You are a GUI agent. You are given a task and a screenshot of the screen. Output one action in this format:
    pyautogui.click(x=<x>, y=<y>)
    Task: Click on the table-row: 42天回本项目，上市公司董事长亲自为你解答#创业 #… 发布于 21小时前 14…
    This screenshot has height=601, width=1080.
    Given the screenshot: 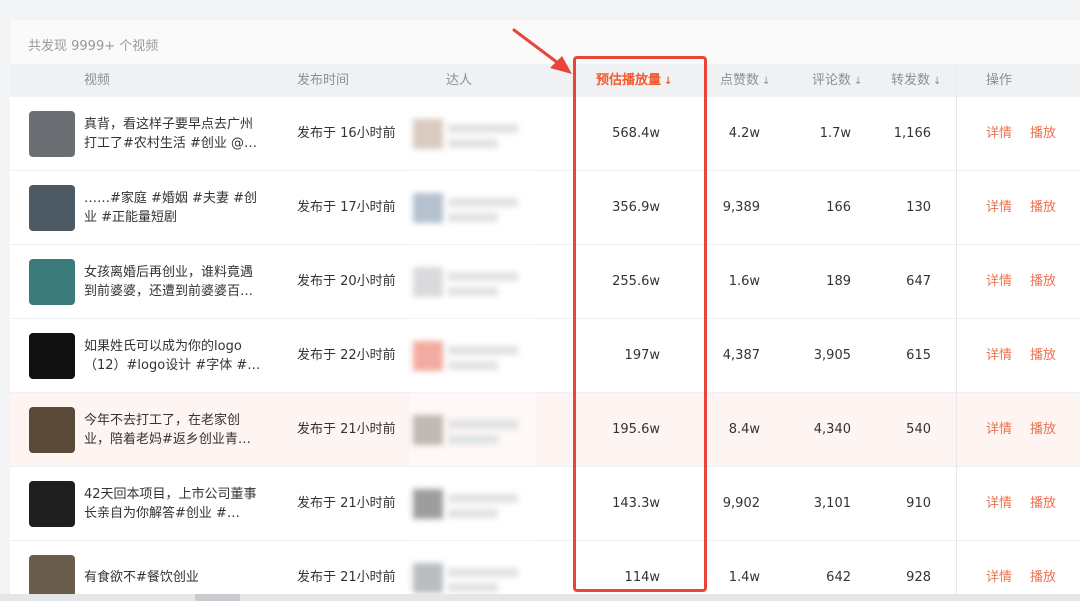 What is the action you would take?
    pyautogui.click(x=545, y=504)
    